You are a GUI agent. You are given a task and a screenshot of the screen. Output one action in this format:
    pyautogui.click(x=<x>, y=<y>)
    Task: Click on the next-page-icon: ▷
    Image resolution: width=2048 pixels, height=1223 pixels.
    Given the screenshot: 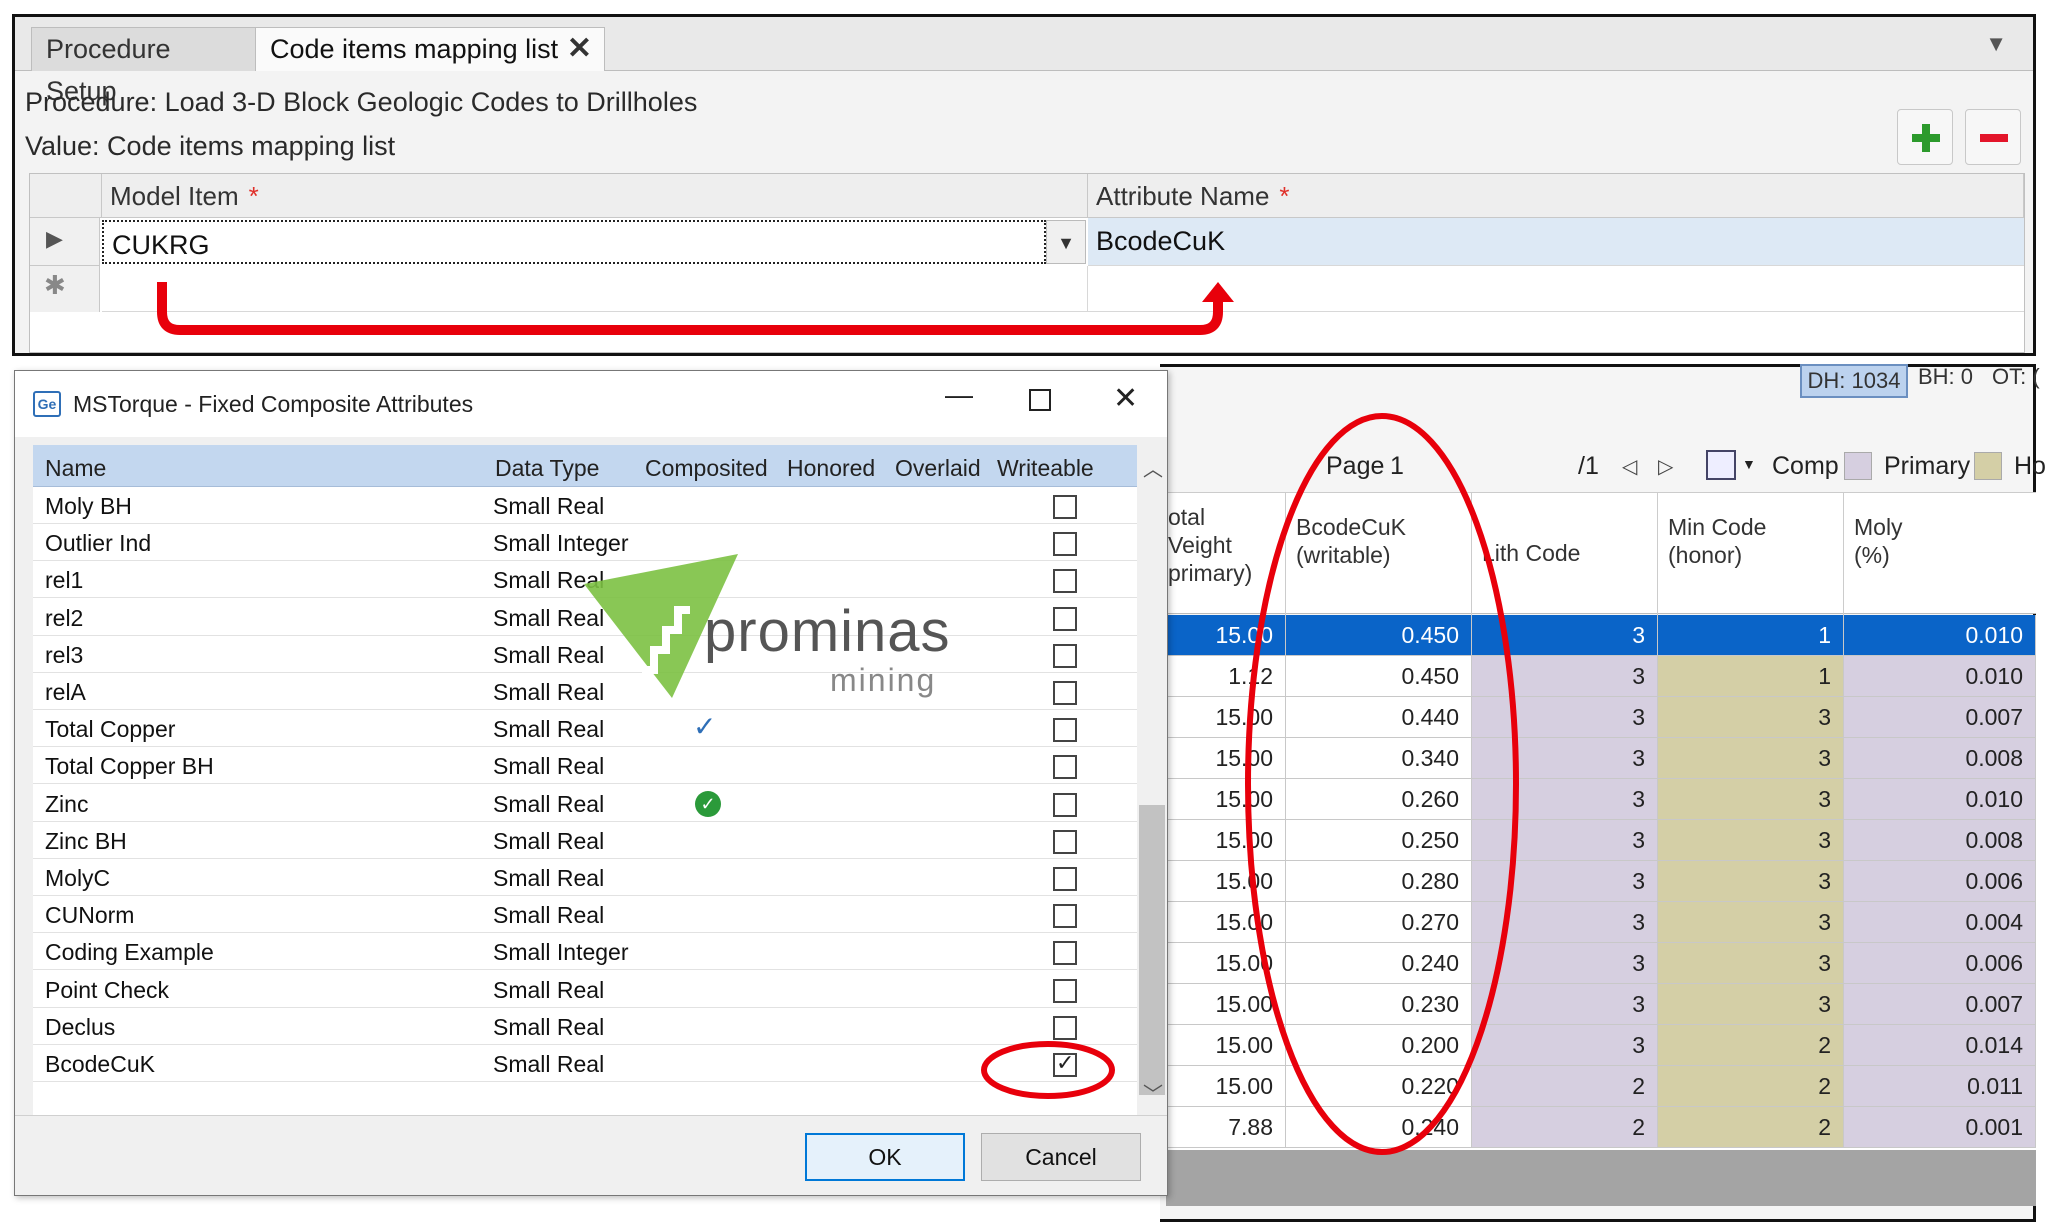 What is the action you would take?
    pyautogui.click(x=1665, y=466)
    